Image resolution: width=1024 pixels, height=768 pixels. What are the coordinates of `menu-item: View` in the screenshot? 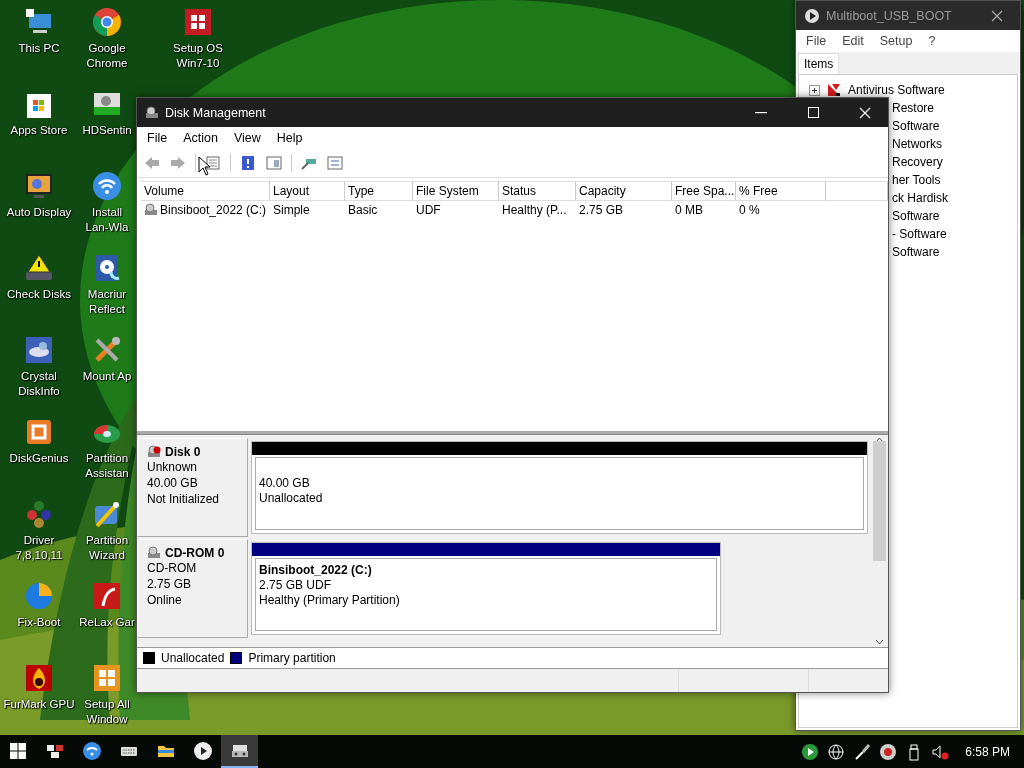 It's located at (247, 138).